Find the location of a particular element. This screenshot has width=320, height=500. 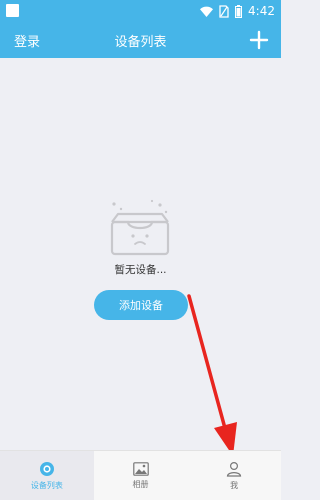

battery-icon is located at coordinates (239, 11).